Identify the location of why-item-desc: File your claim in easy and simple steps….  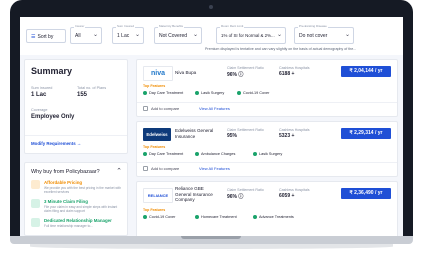
(81, 209).